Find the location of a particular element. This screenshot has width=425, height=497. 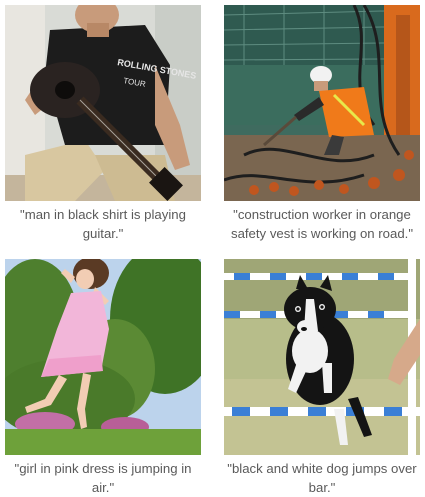

caption-1: "man in black shirt is playing guitar." is located at coordinates (103, 224).